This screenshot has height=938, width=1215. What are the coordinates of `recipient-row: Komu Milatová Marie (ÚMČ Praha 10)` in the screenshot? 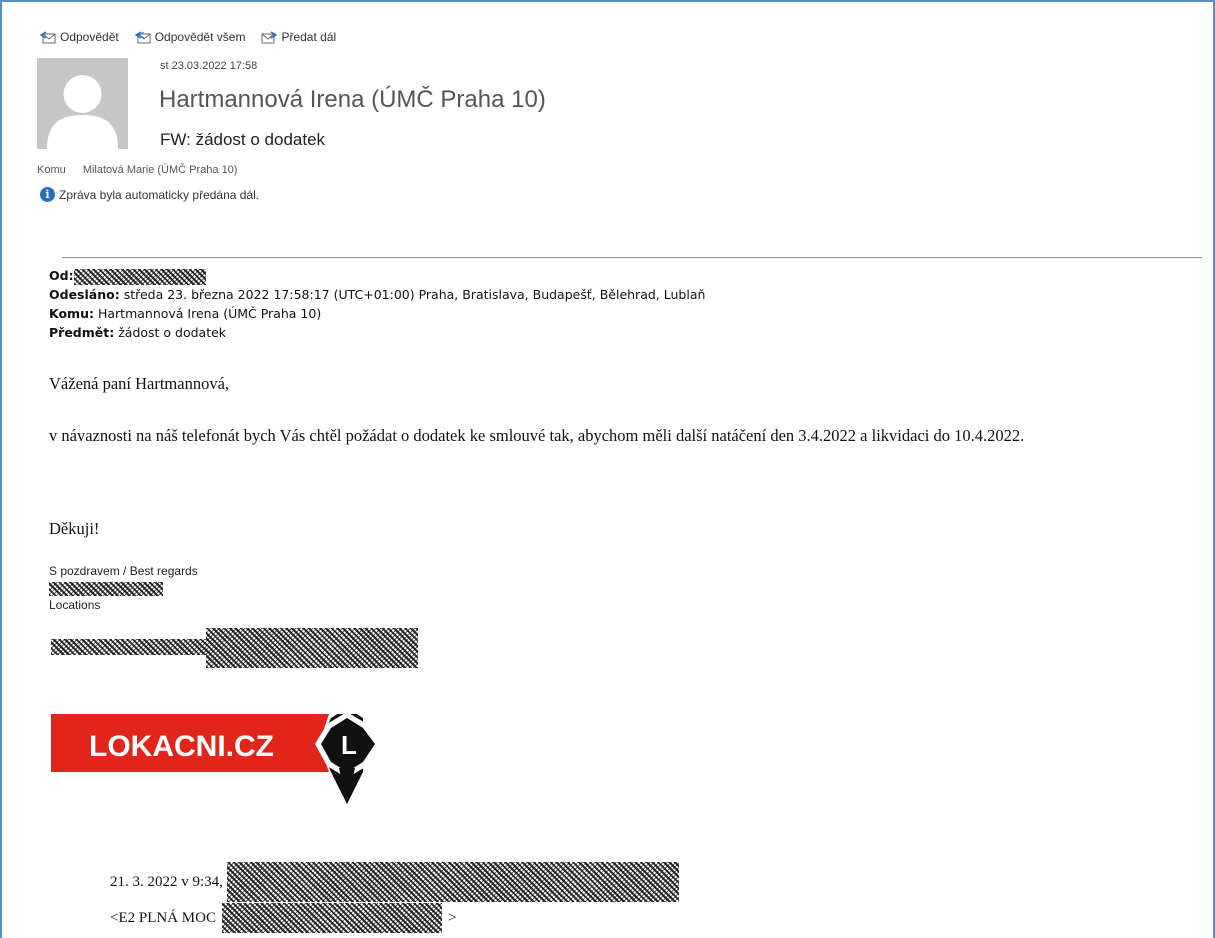 It's located at (137, 170).